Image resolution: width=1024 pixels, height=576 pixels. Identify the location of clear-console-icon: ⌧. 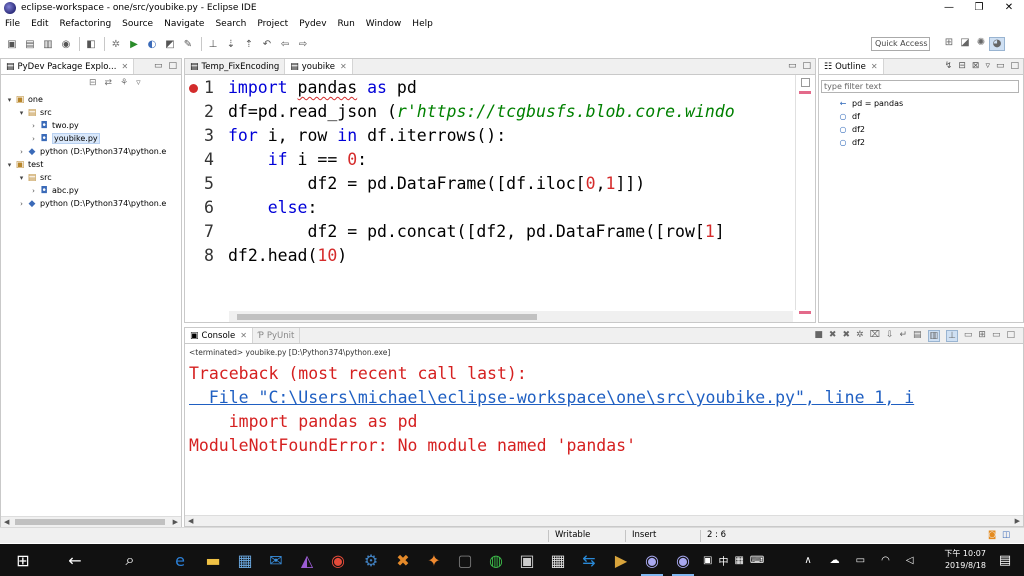
(875, 336).